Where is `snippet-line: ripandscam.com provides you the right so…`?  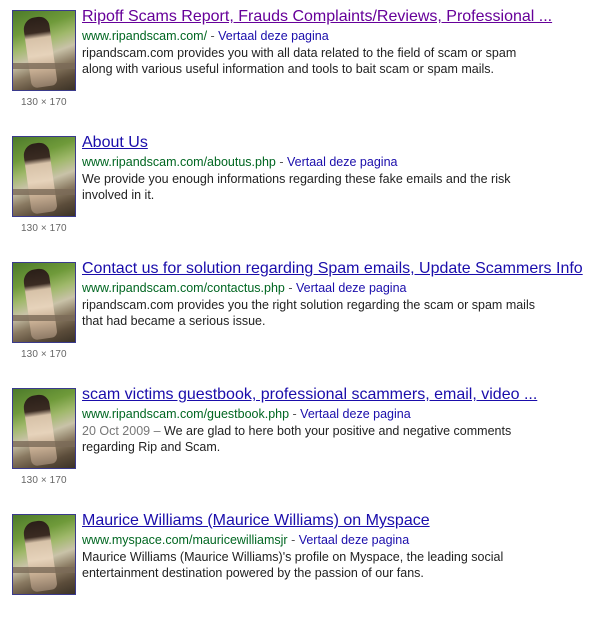
snippet-line: ripandscam.com provides you the right so… is located at coordinates (308, 305).